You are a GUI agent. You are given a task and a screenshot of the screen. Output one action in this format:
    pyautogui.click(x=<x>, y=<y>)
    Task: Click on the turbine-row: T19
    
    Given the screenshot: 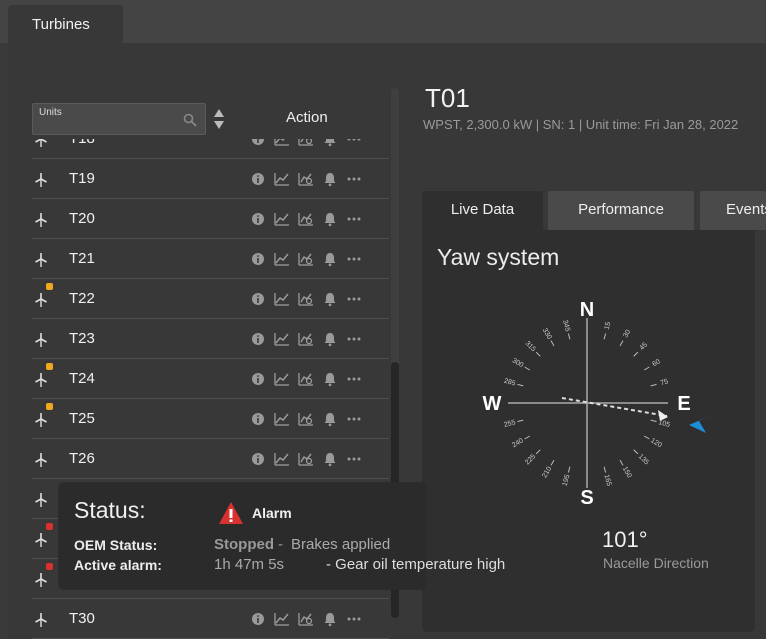 What is the action you would take?
    pyautogui.click(x=210, y=179)
    